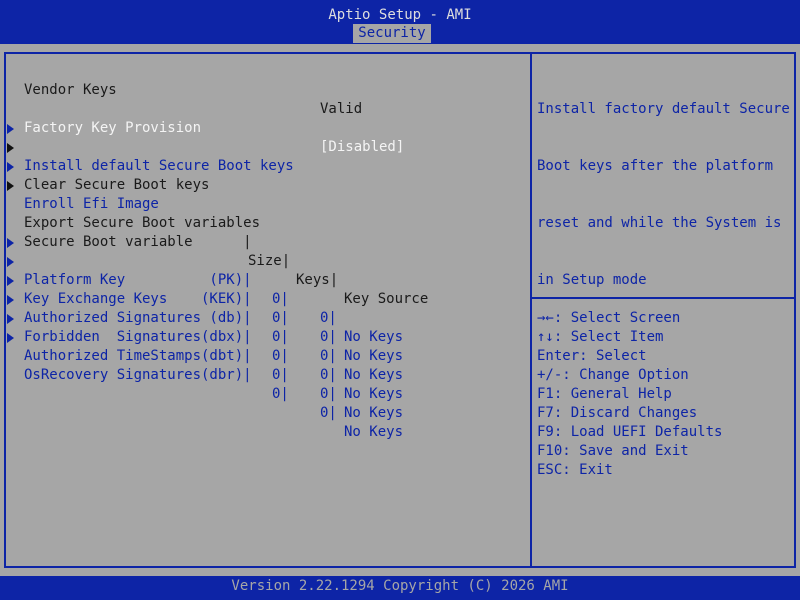 The width and height of the screenshot is (800, 600). Describe the element at coordinates (613, 375) in the screenshot. I see `key-change-option: +/-: Change Option` at that location.